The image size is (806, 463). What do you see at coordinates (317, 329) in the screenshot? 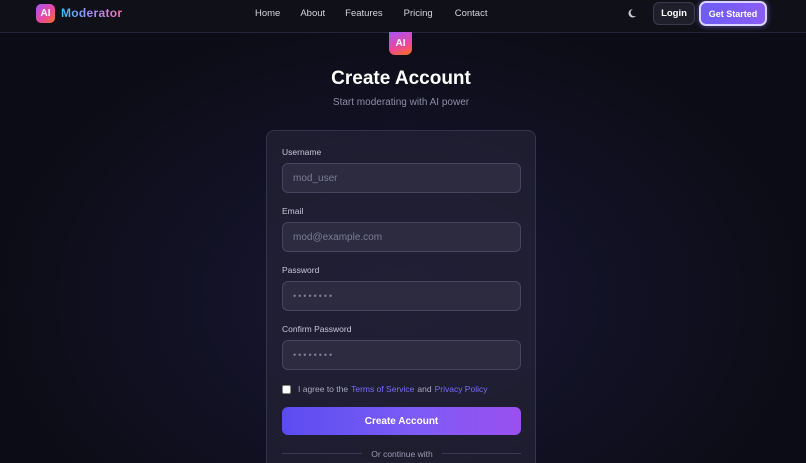
I see `confirm-password-label: Confirm Password` at bounding box center [317, 329].